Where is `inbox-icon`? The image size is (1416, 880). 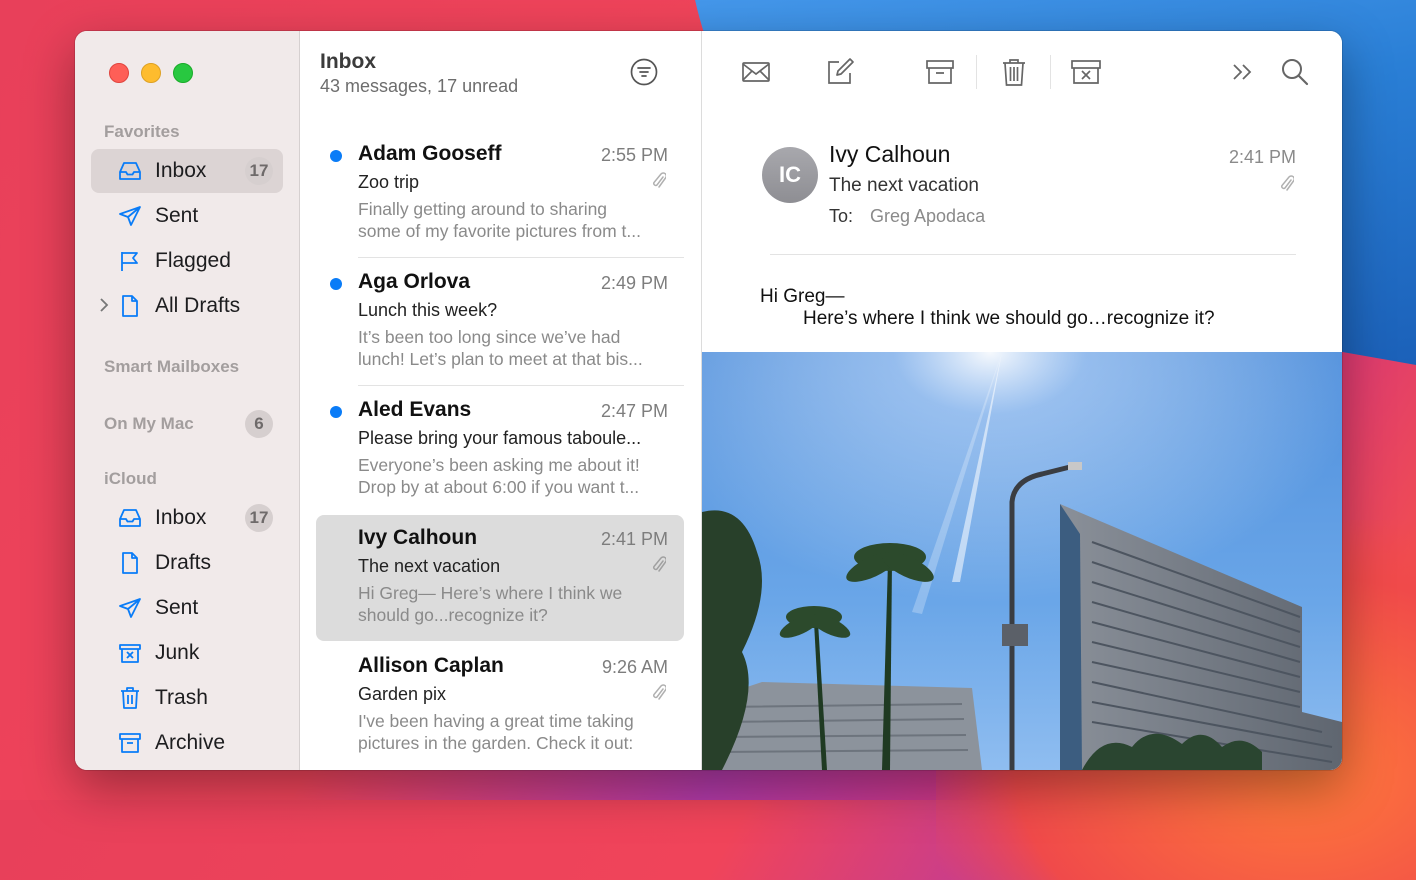
inbox-icon is located at coordinates (130, 171).